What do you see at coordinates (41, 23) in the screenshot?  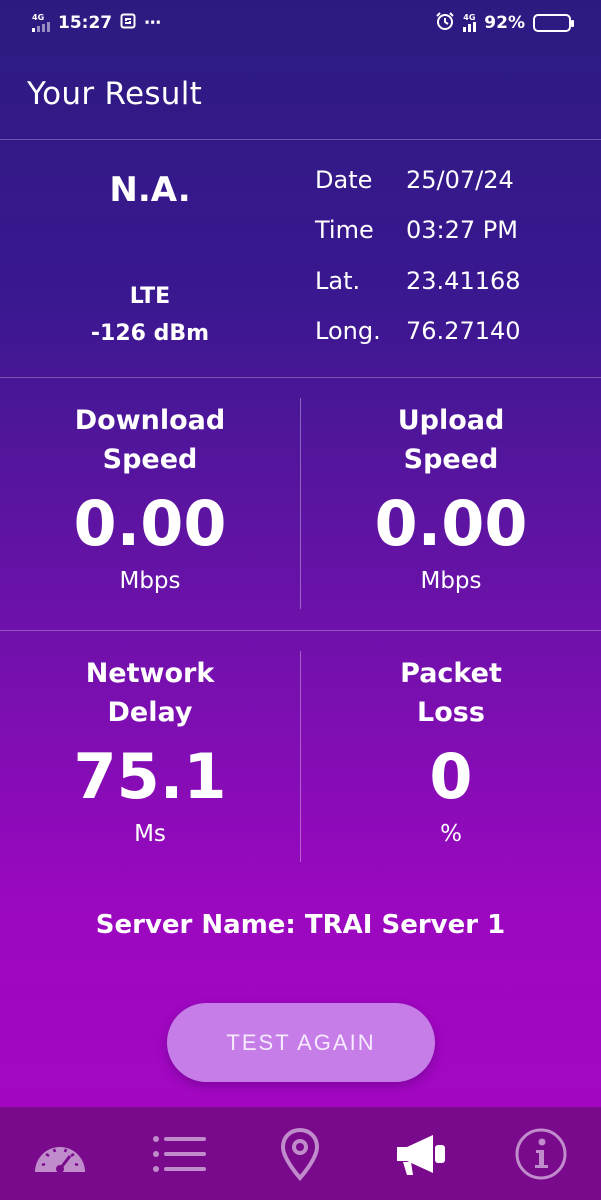 I see `signal-icon: 4G` at bounding box center [41, 23].